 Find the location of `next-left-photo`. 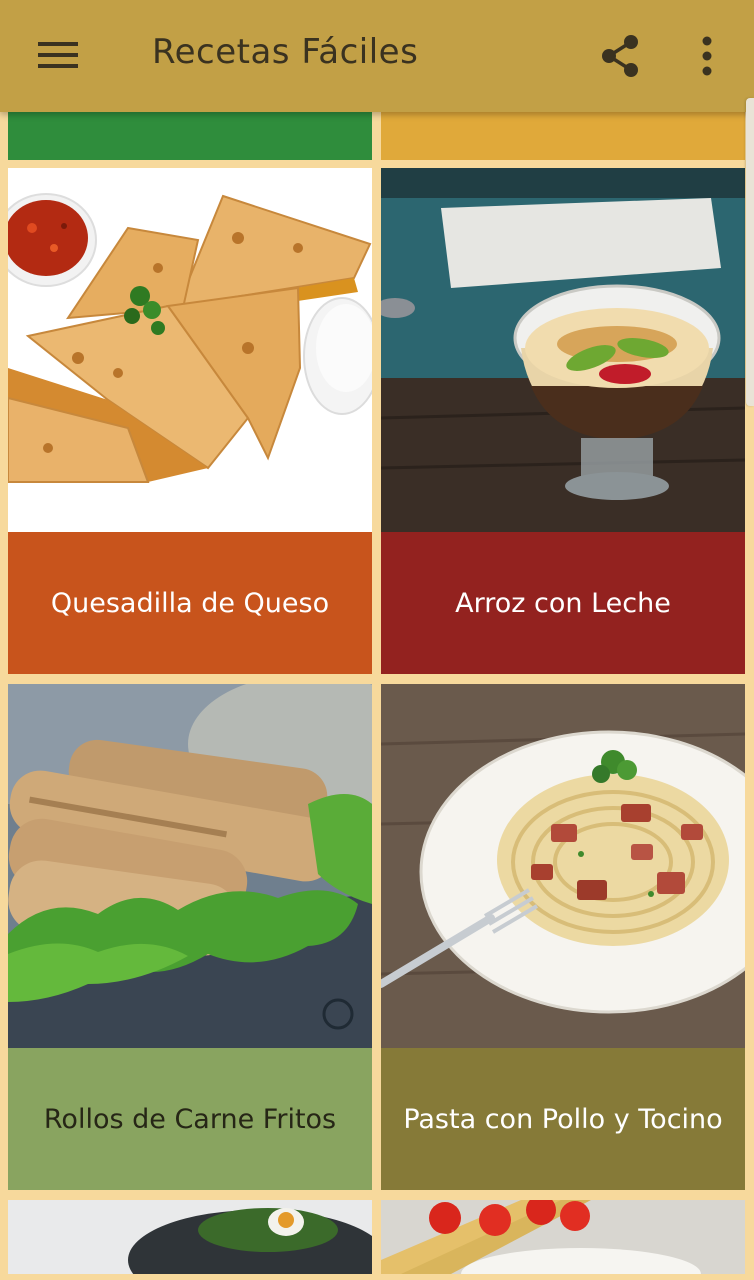

next-left-photo is located at coordinates (190, 1237).